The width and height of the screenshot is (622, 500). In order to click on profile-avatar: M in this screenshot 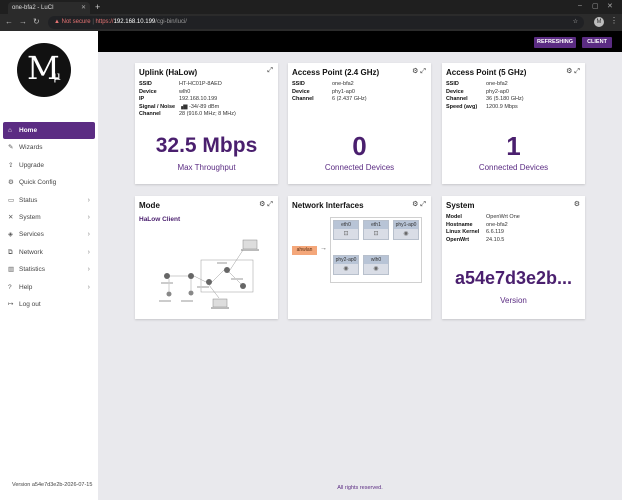, I will do `click(599, 22)`.